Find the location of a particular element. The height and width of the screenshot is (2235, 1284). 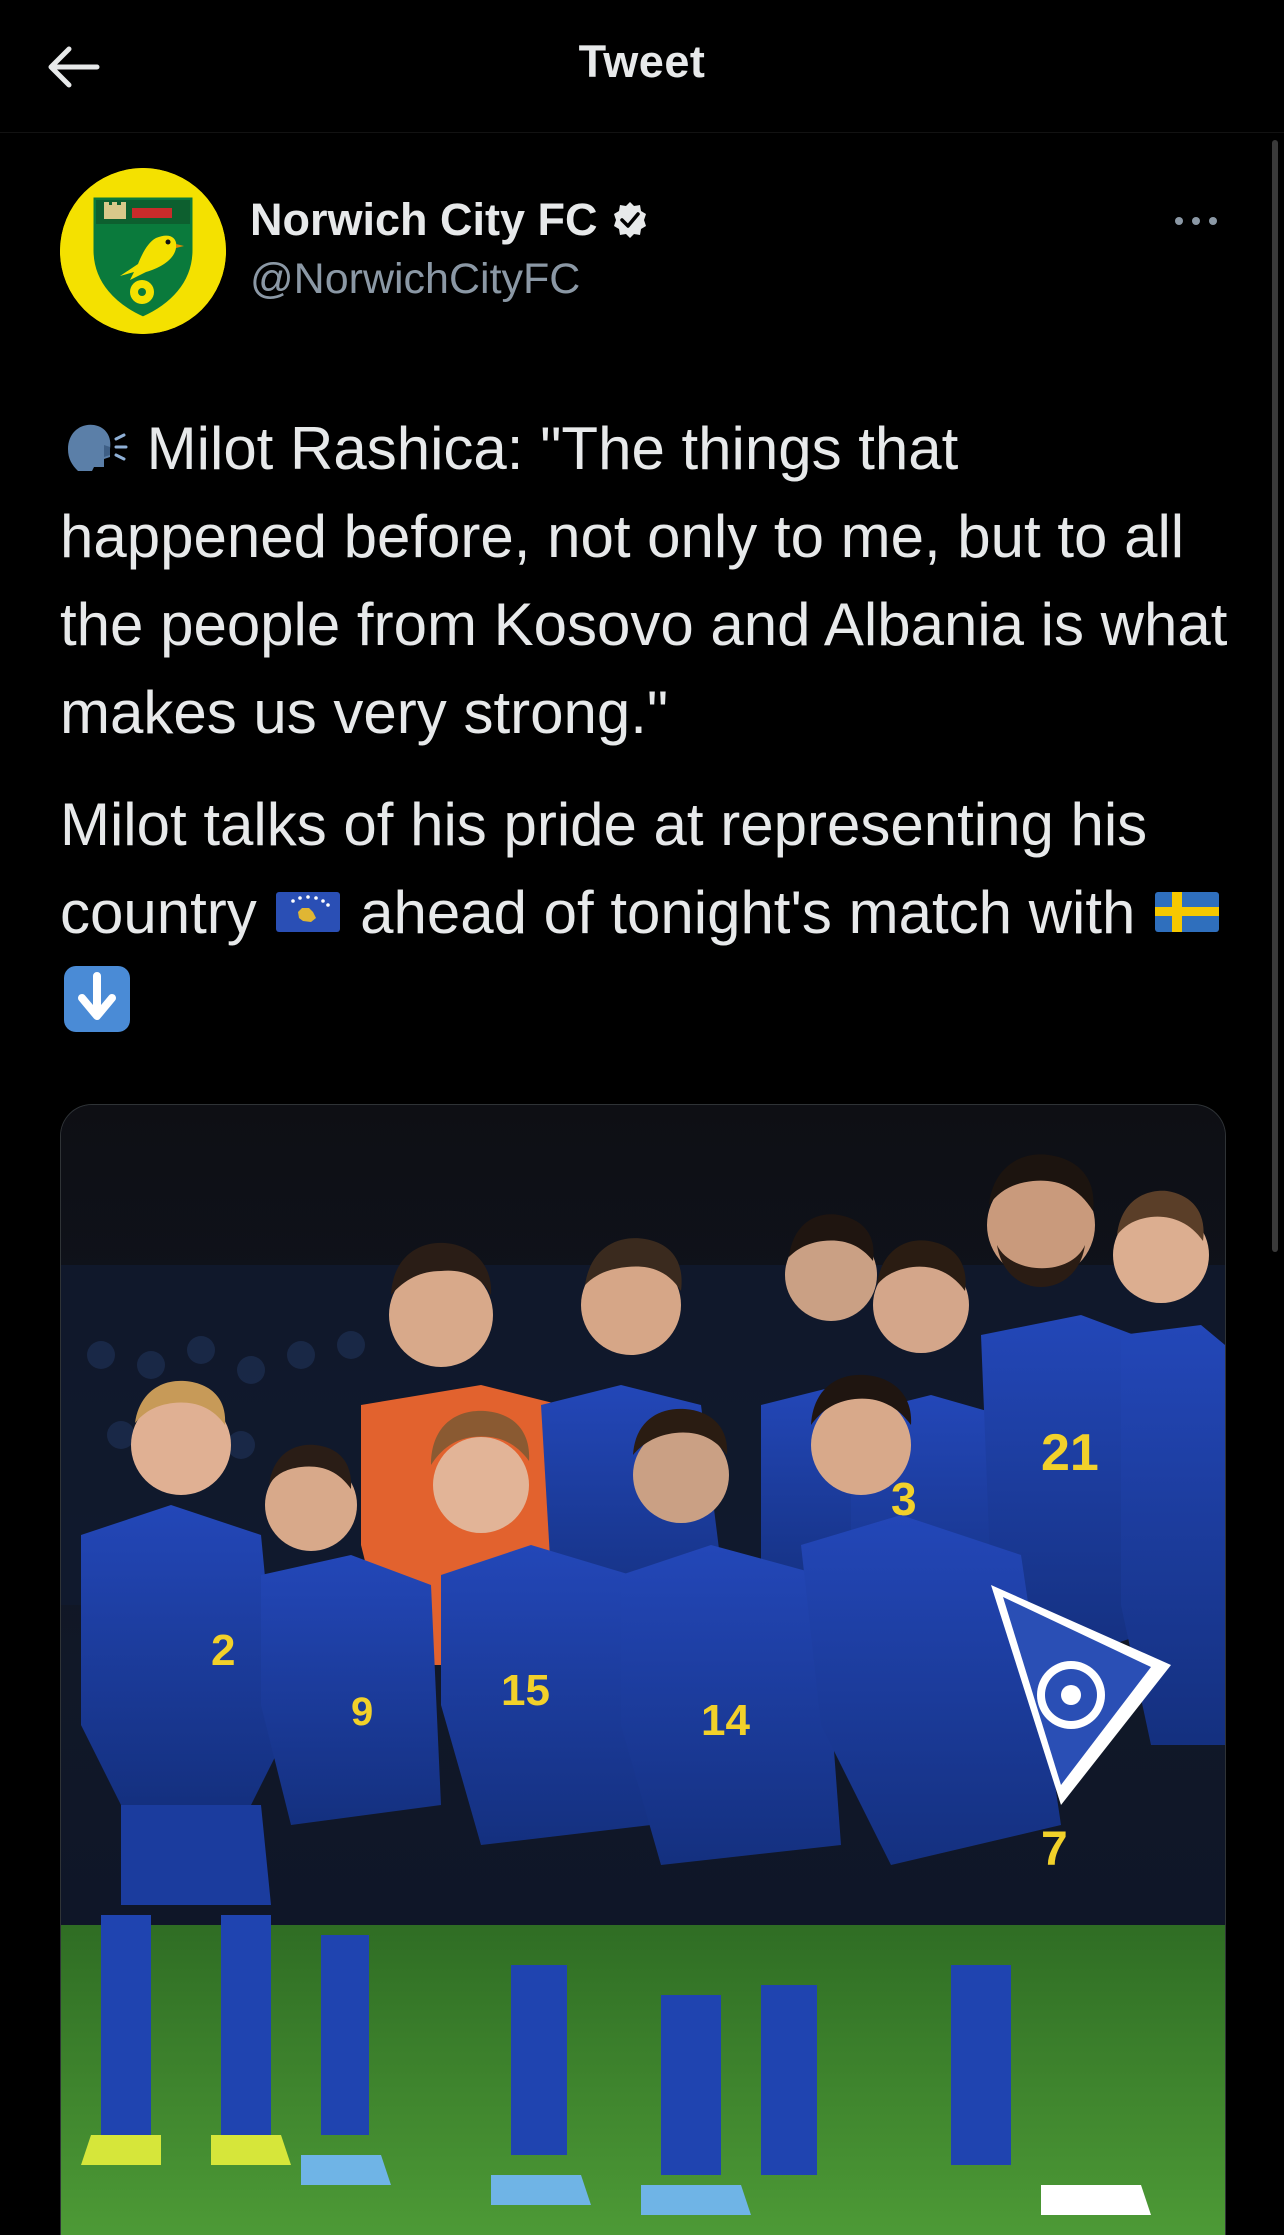

svg-text: 21 is located at coordinates (1070, 1453).